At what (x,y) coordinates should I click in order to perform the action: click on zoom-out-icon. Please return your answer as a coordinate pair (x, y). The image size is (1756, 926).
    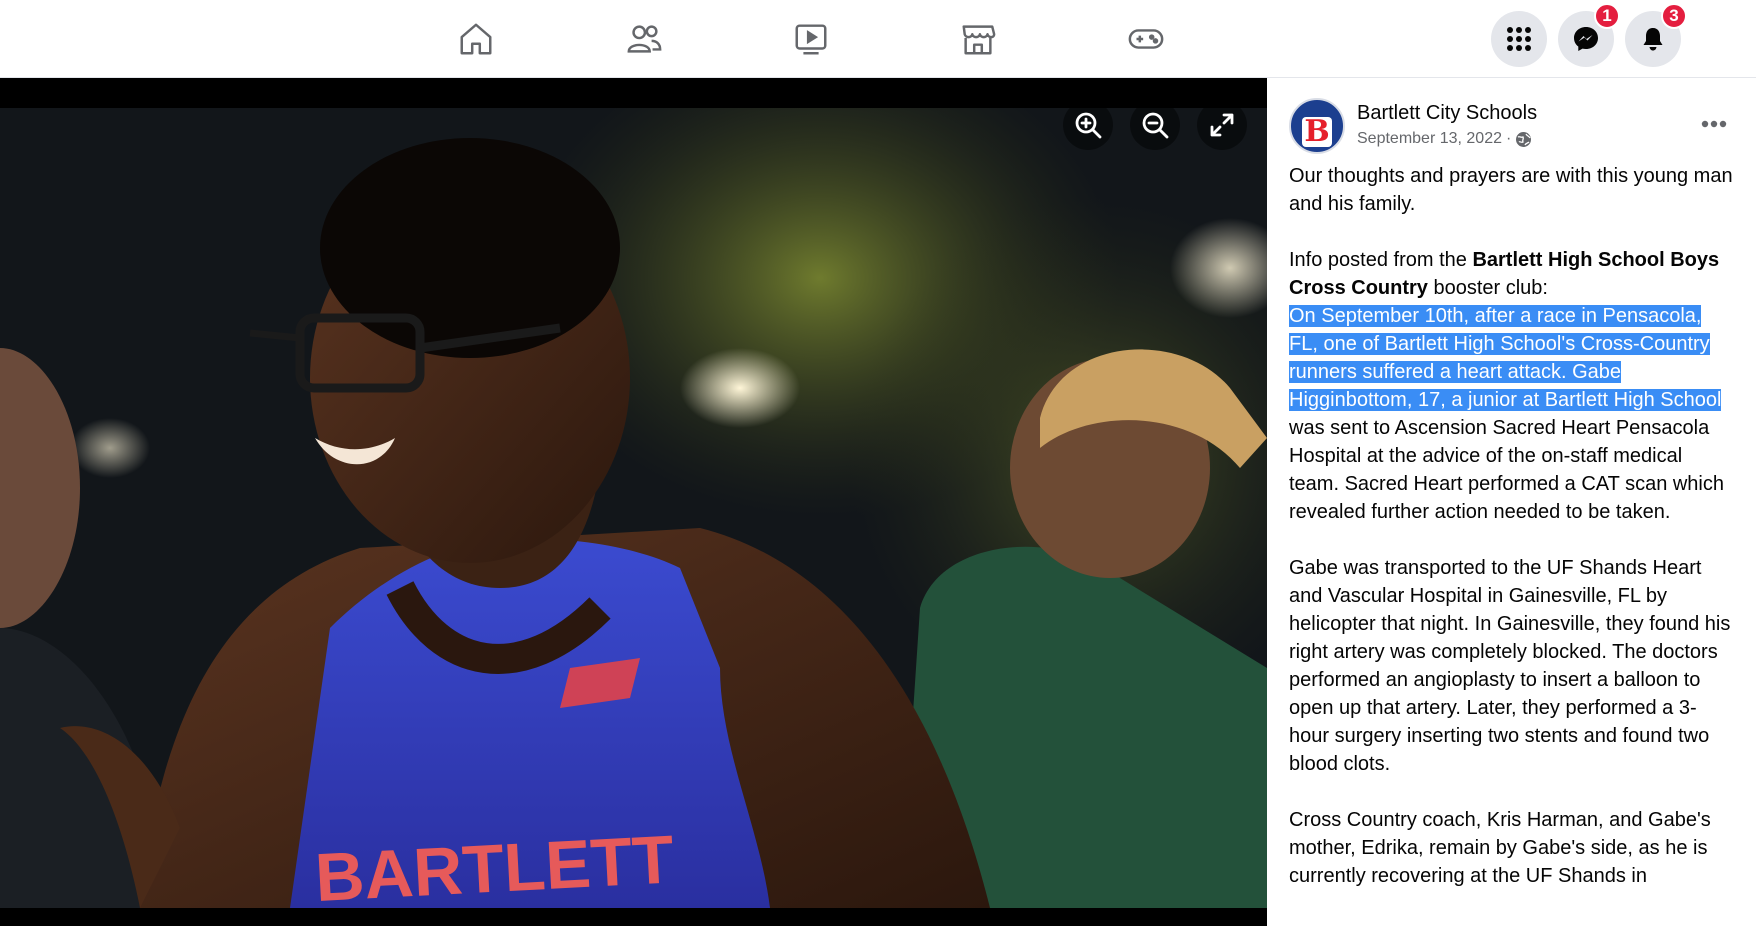
    Looking at the image, I should click on (1155, 125).